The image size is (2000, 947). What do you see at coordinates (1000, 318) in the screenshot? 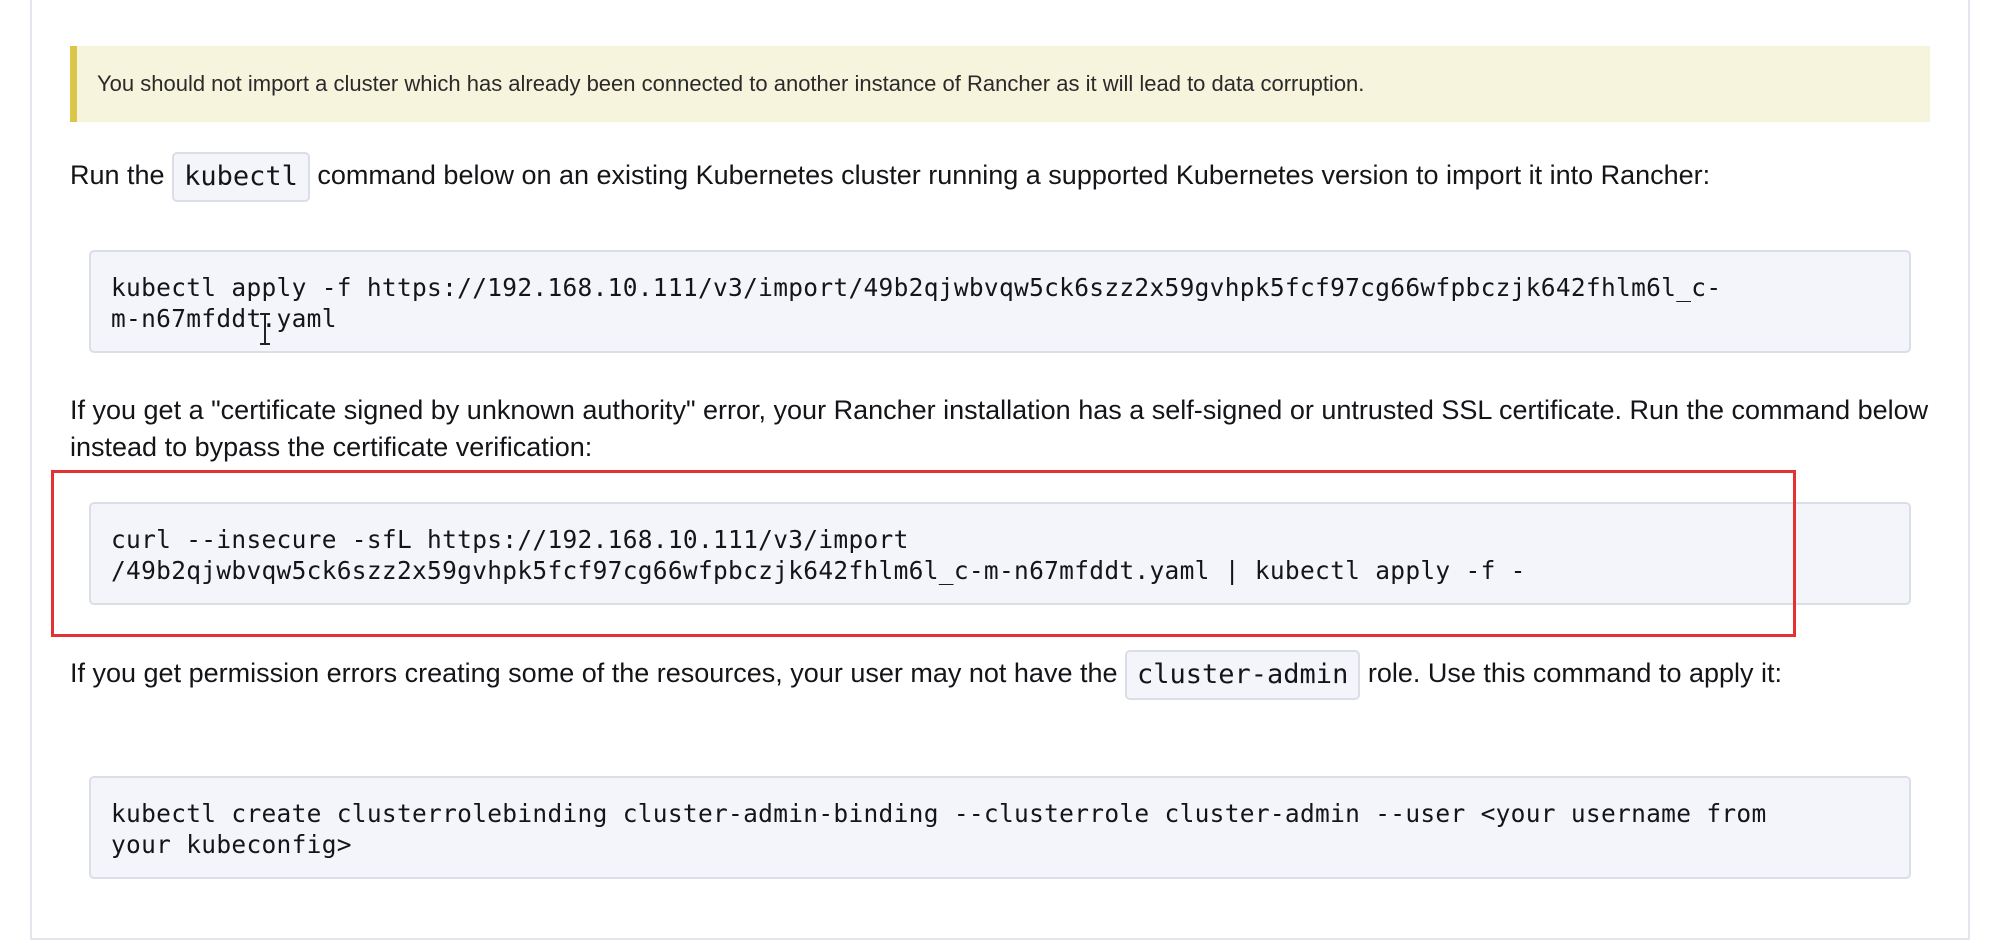
I see `kubectl-apply-command-line-2: m-n67mfddt.yaml` at bounding box center [1000, 318].